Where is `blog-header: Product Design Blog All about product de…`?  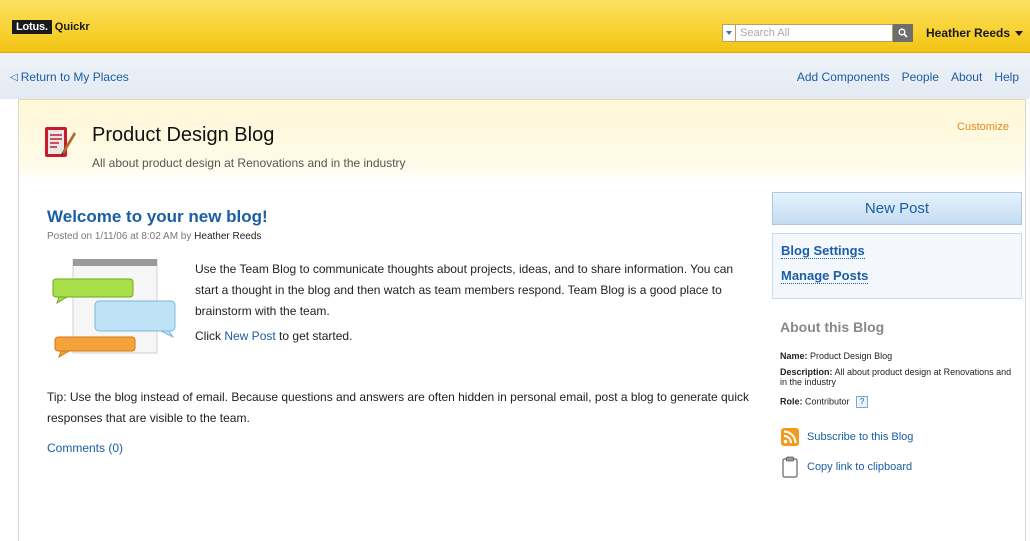 blog-header: Product Design Blog All about product de… is located at coordinates (522, 140).